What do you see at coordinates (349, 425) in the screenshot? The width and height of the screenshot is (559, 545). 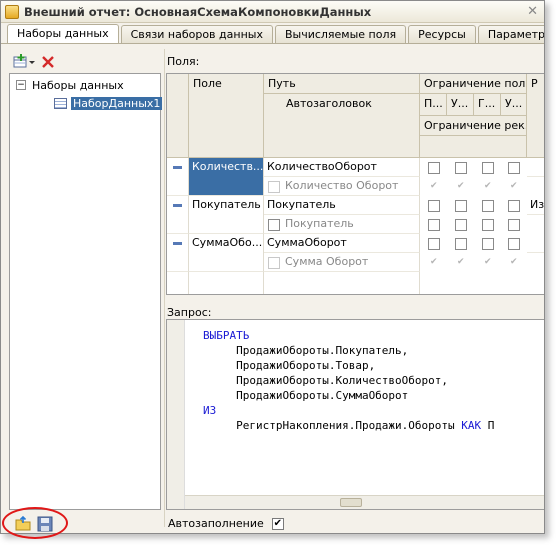 I see `query-line: РегистрНакопления.Продажи.Обороты КАК П` at bounding box center [349, 425].